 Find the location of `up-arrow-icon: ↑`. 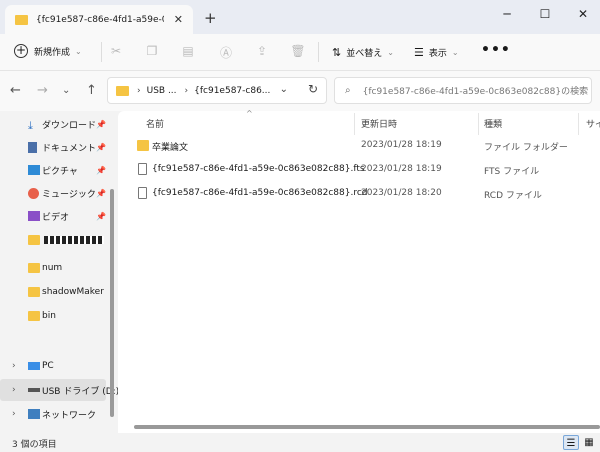

up-arrow-icon: ↑ is located at coordinates (91, 90).